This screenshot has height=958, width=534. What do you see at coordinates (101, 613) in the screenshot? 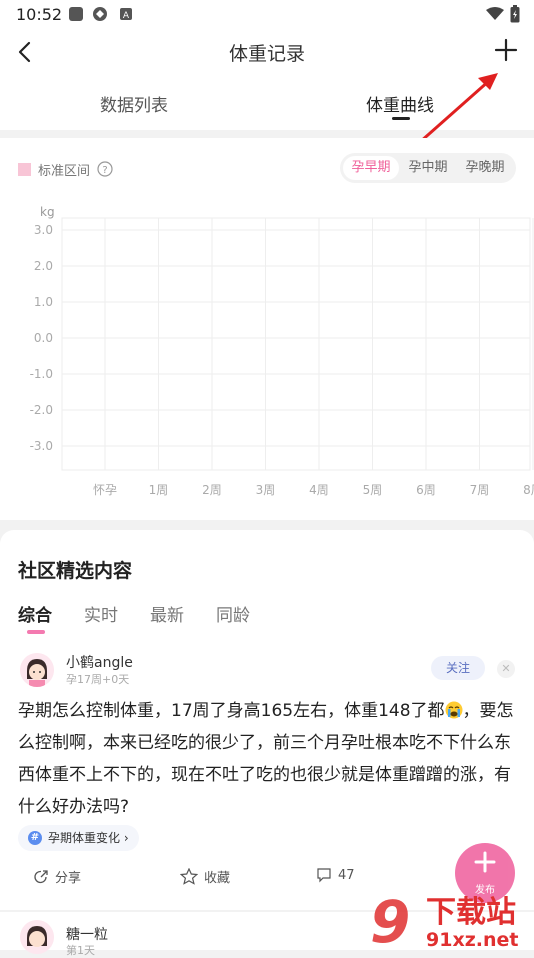
I see `tab-realtime: 实时` at bounding box center [101, 613].